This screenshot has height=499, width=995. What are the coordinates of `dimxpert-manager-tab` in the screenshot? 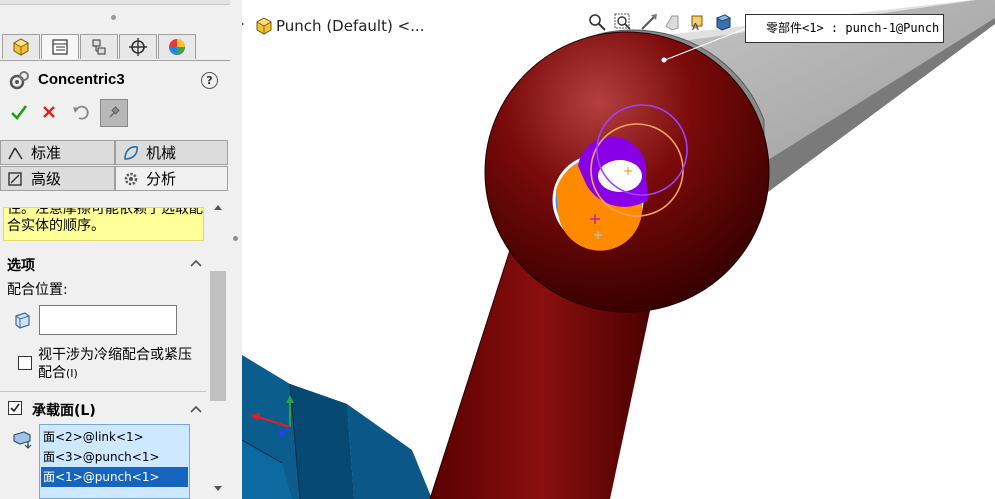 It's located at (138, 46).